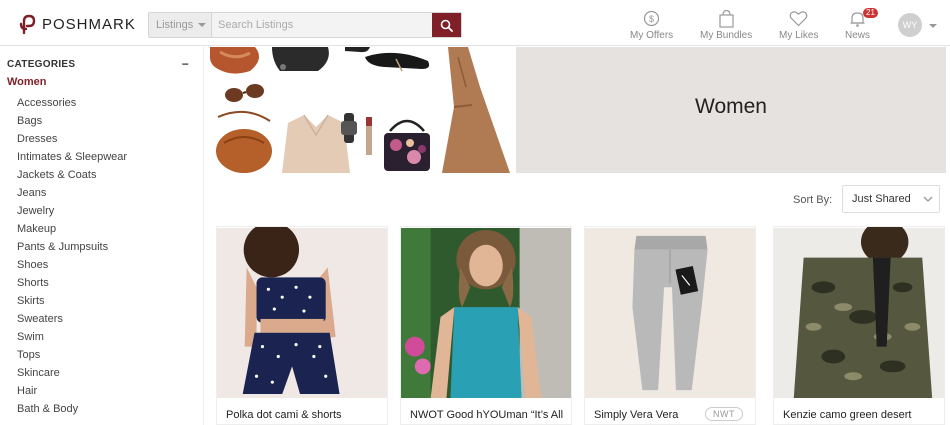 This screenshot has height=425, width=950. Describe the element at coordinates (72, 229) in the screenshot. I see `sidebar-item-makeup: Makeup` at that location.